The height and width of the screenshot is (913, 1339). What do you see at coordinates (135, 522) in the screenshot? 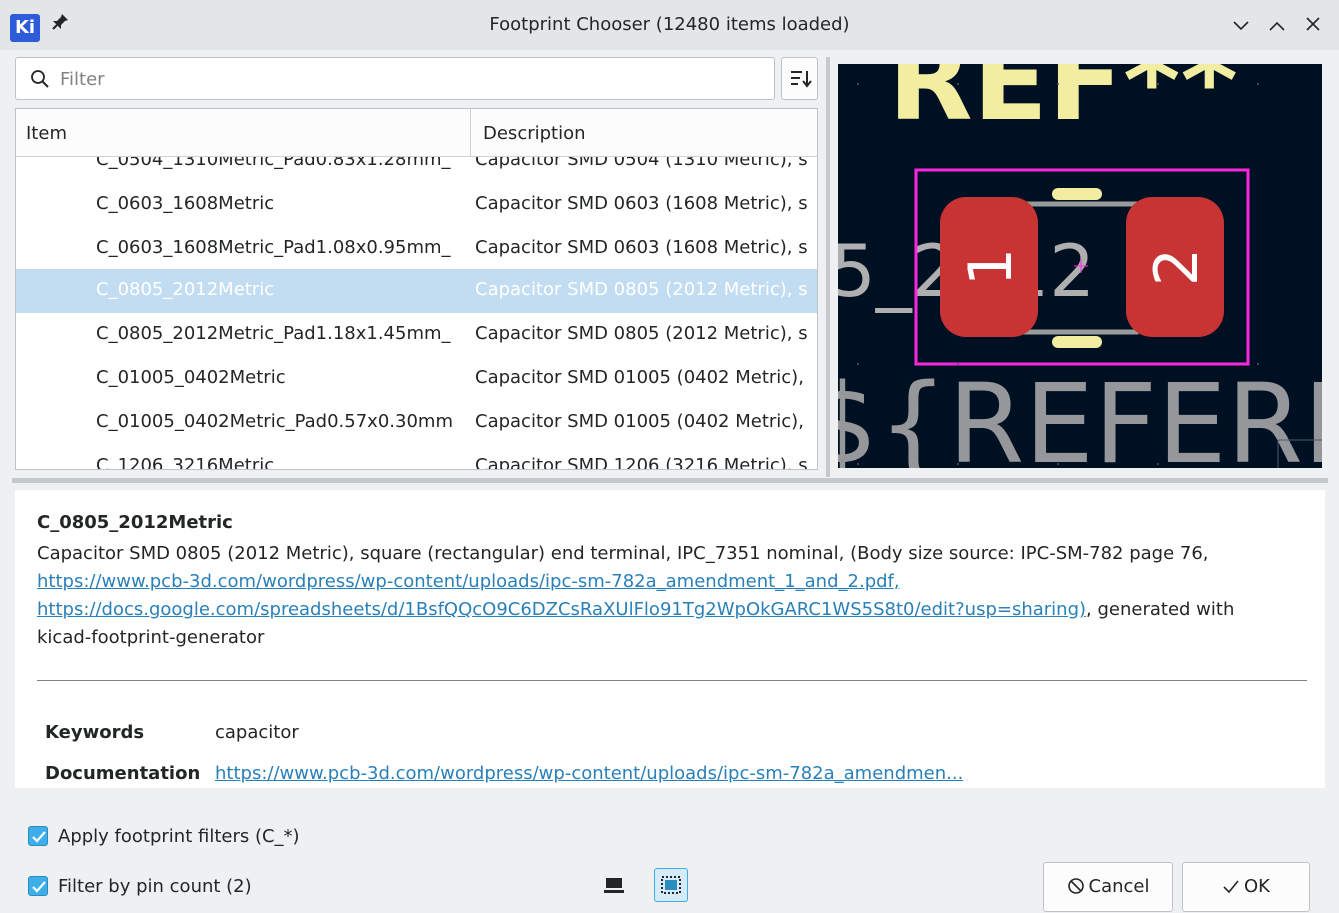
I see `details-title: C_0805_2012Metric` at bounding box center [135, 522].